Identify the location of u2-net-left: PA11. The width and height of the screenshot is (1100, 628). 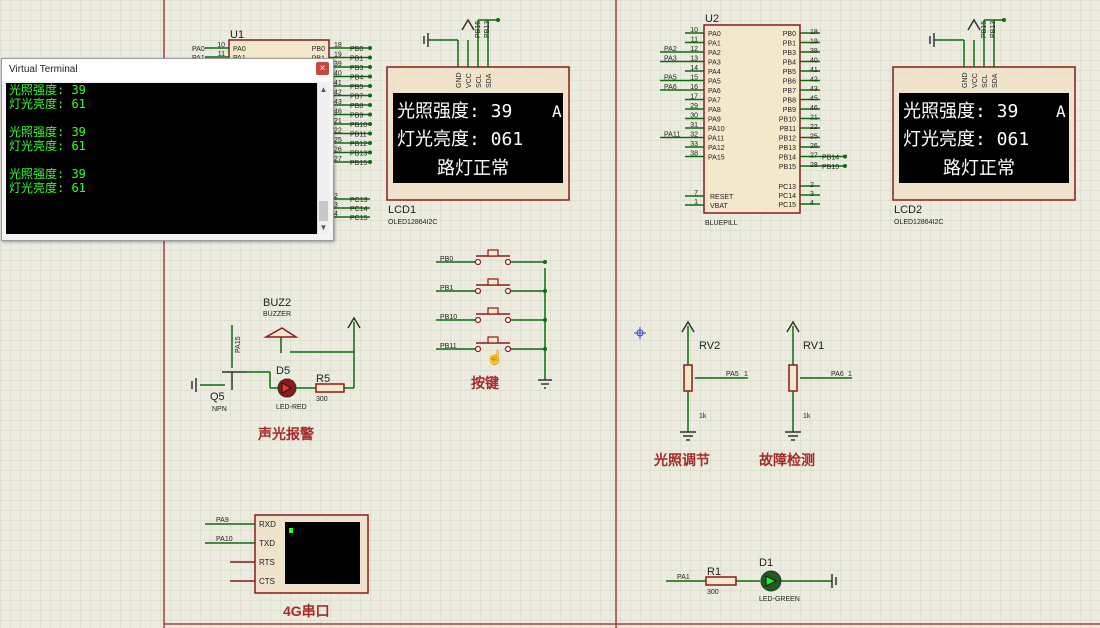
(672, 135).